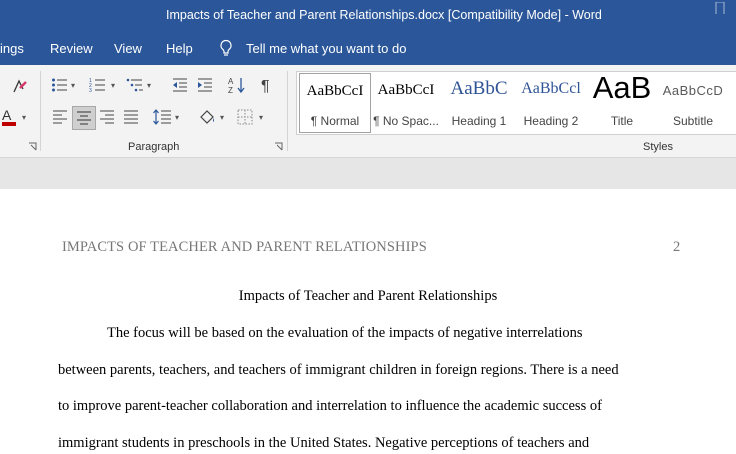 This screenshot has height=454, width=736. I want to click on multilevel-dropdown-icon: ▾, so click(149, 85).